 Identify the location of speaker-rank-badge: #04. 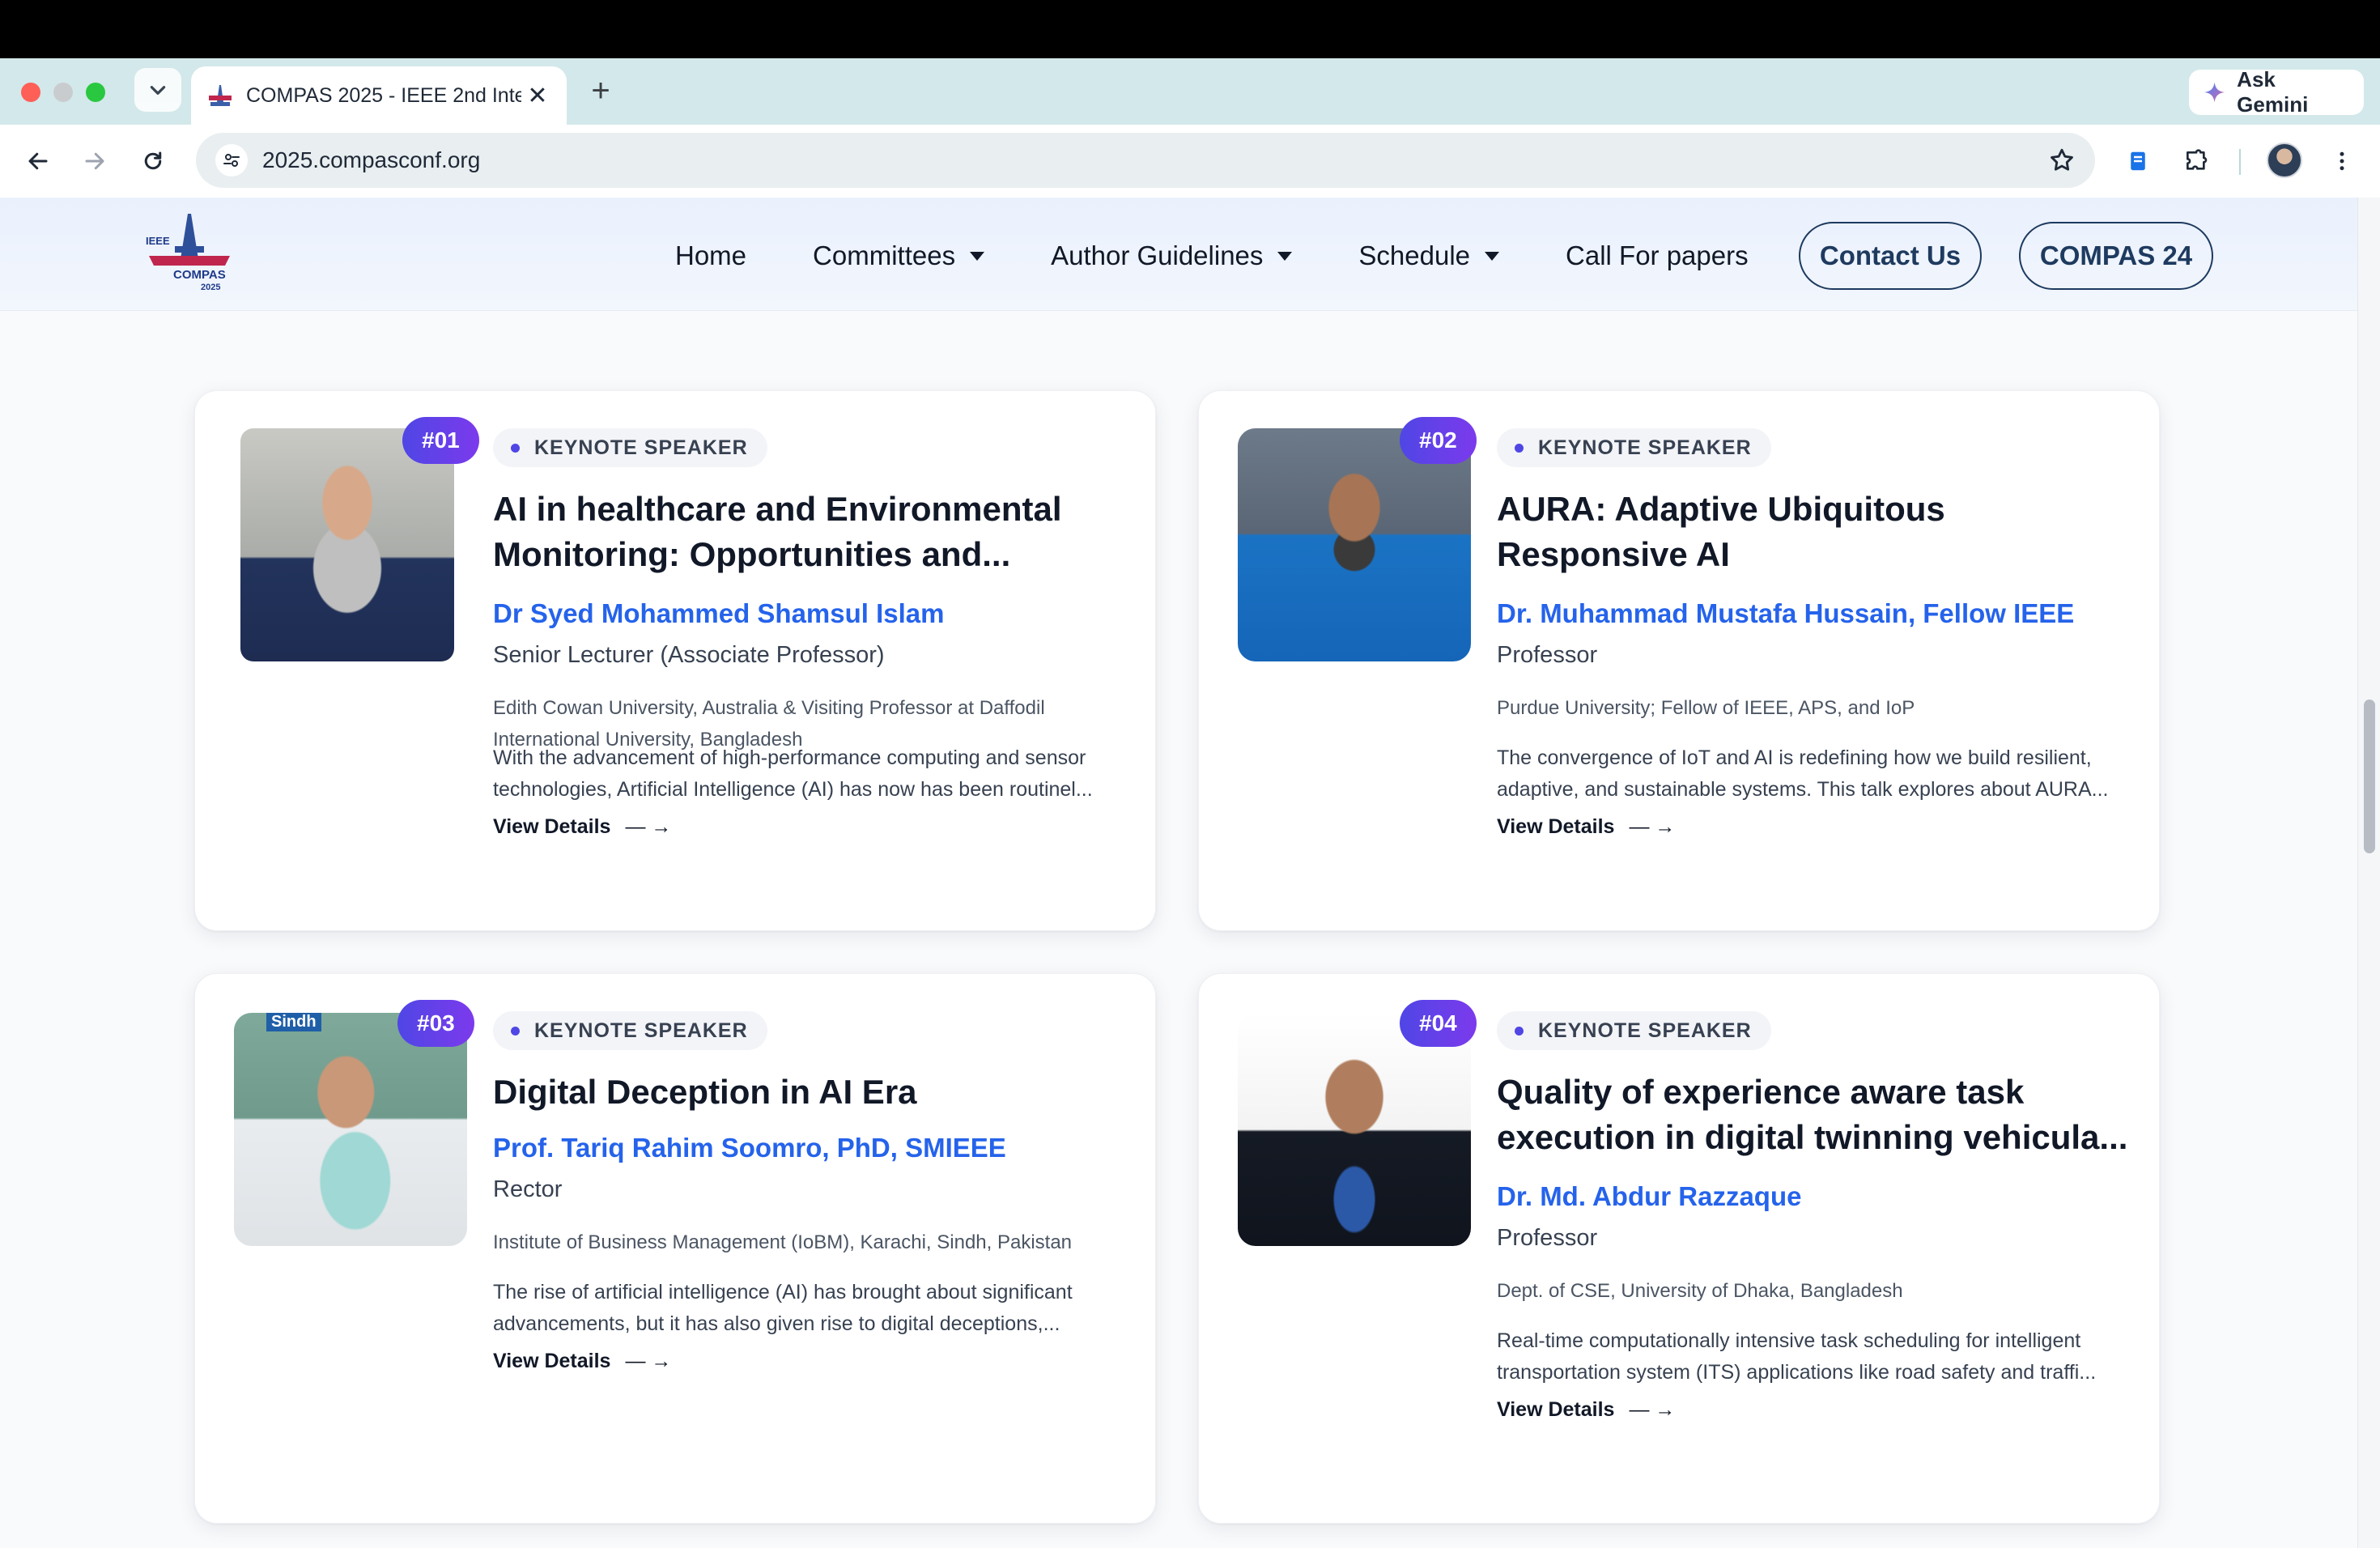
(1438, 1023).